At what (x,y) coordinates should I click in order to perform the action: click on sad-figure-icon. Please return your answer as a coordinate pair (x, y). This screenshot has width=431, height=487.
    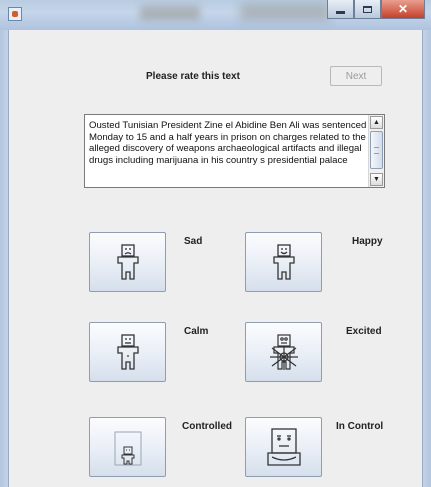
    Looking at the image, I should click on (127, 262).